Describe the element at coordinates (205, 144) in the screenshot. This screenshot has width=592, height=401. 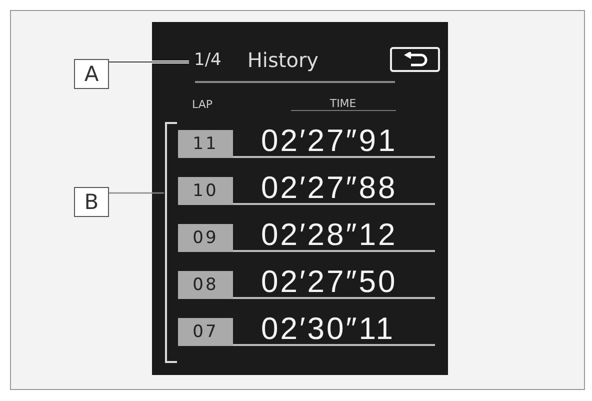
I see `lap-number: 11` at that location.